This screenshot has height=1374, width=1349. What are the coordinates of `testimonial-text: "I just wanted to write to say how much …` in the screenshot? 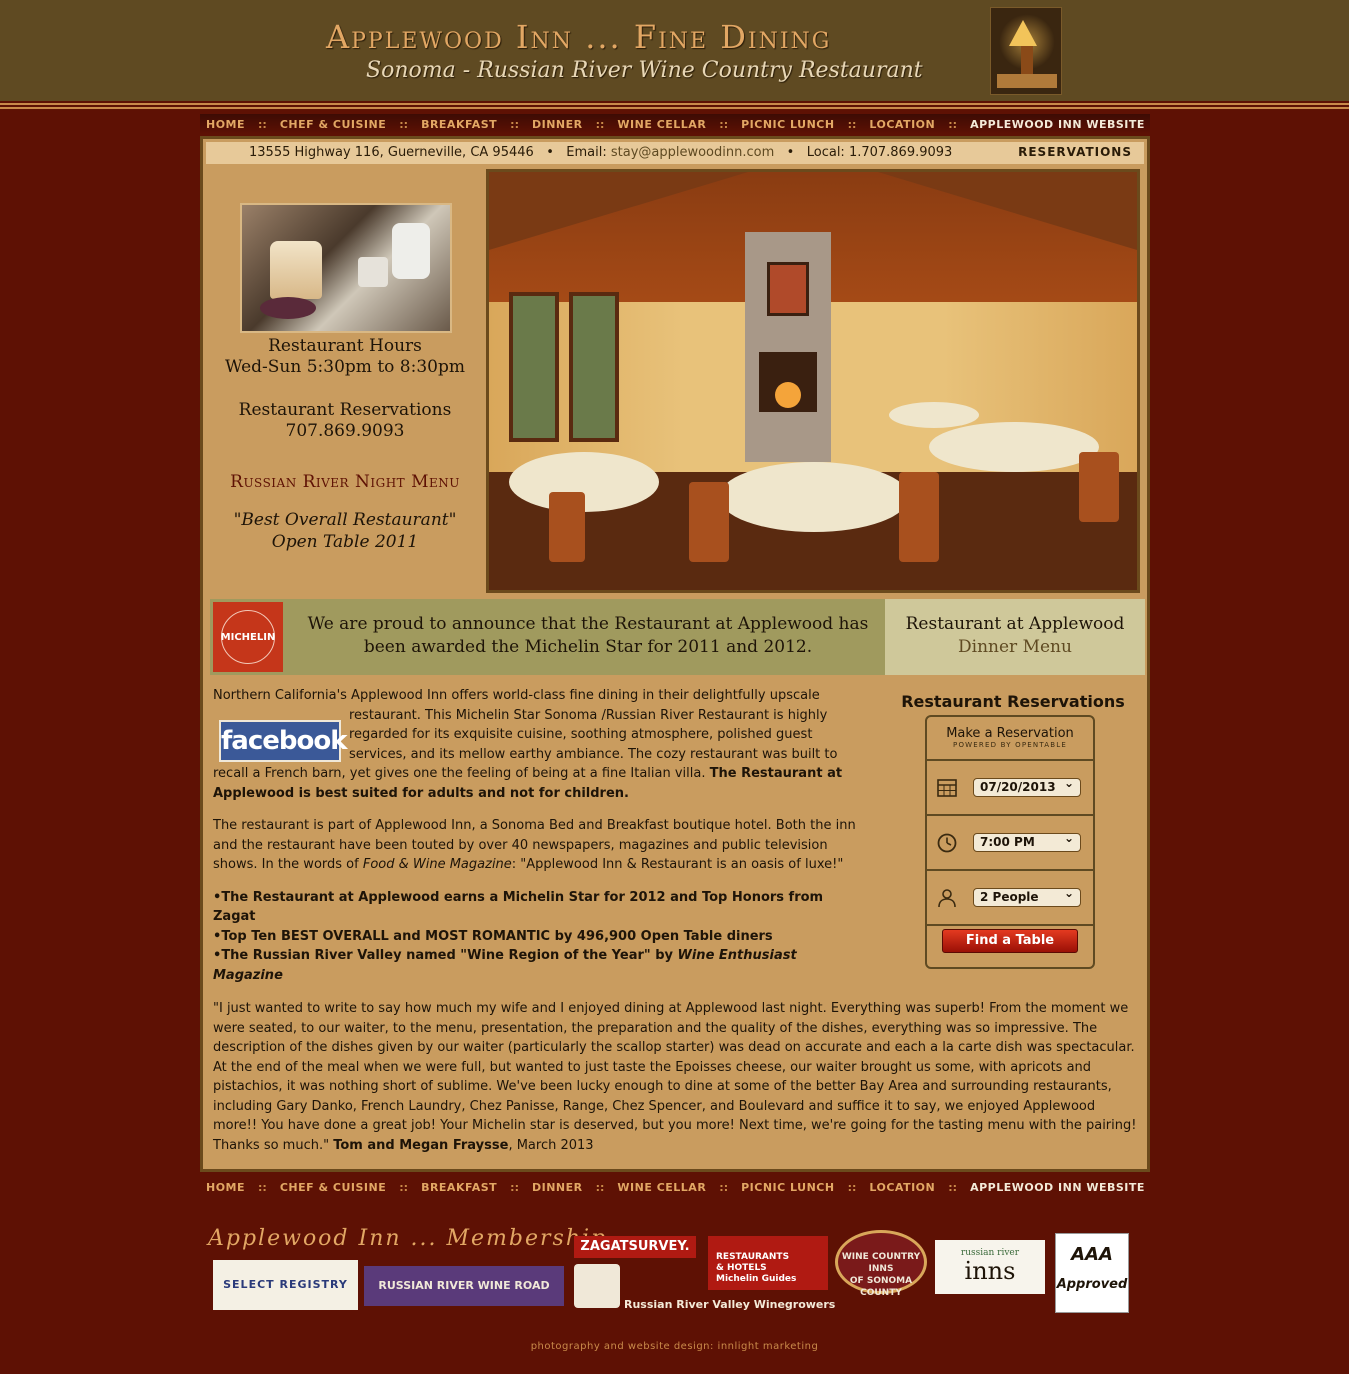 It's located at (675, 1077).